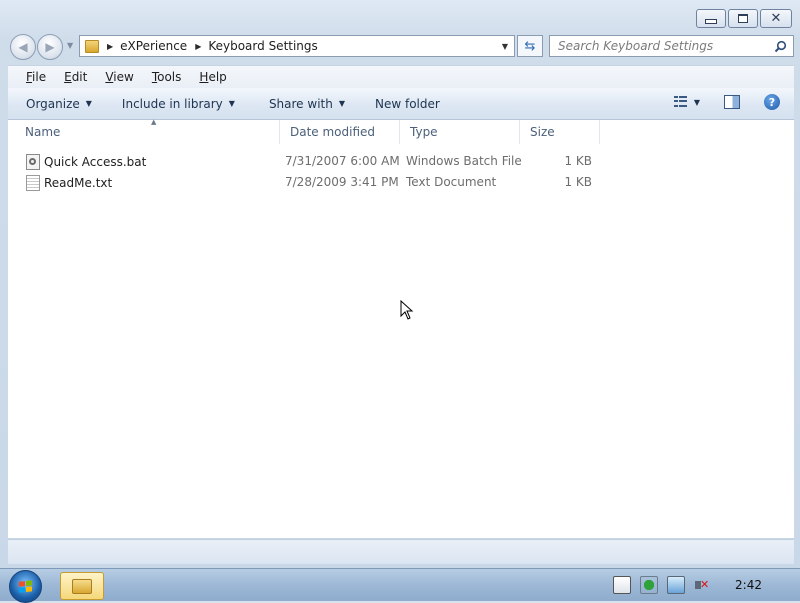 This screenshot has width=800, height=603. I want to click on menu-view: View, so click(120, 77).